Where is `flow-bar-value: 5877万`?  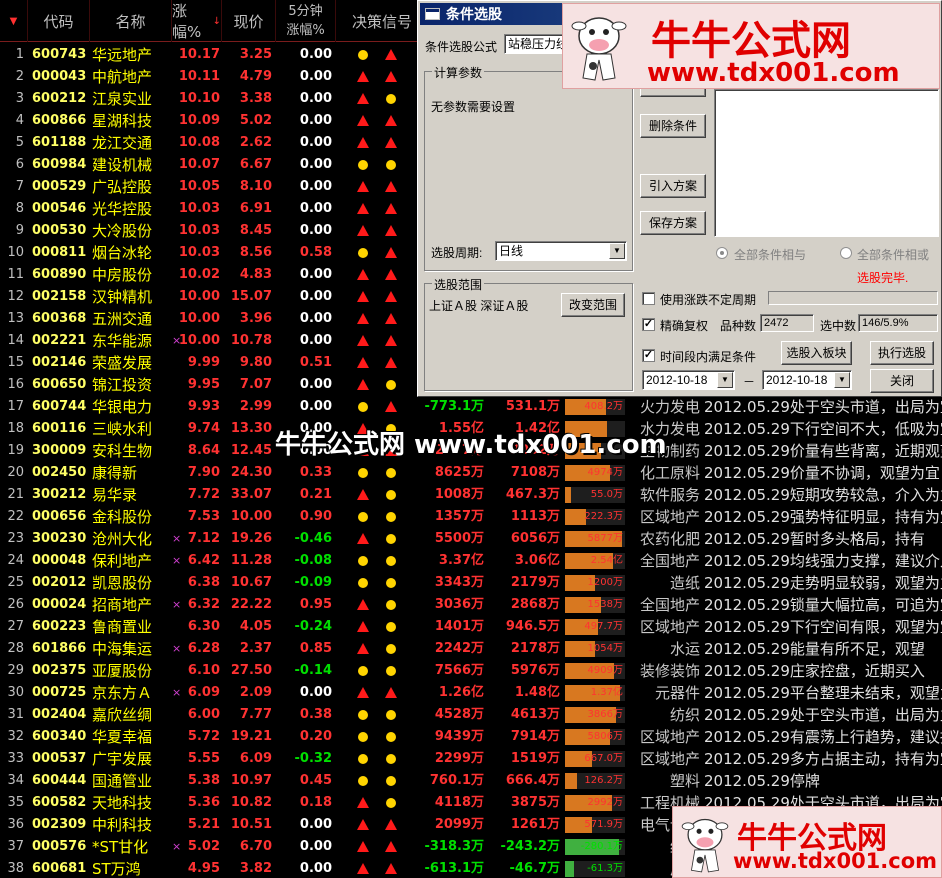
flow-bar-value: 5877万 is located at coordinates (605, 538).